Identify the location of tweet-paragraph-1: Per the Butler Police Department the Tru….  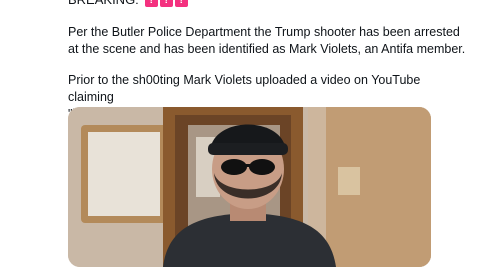
(267, 40).